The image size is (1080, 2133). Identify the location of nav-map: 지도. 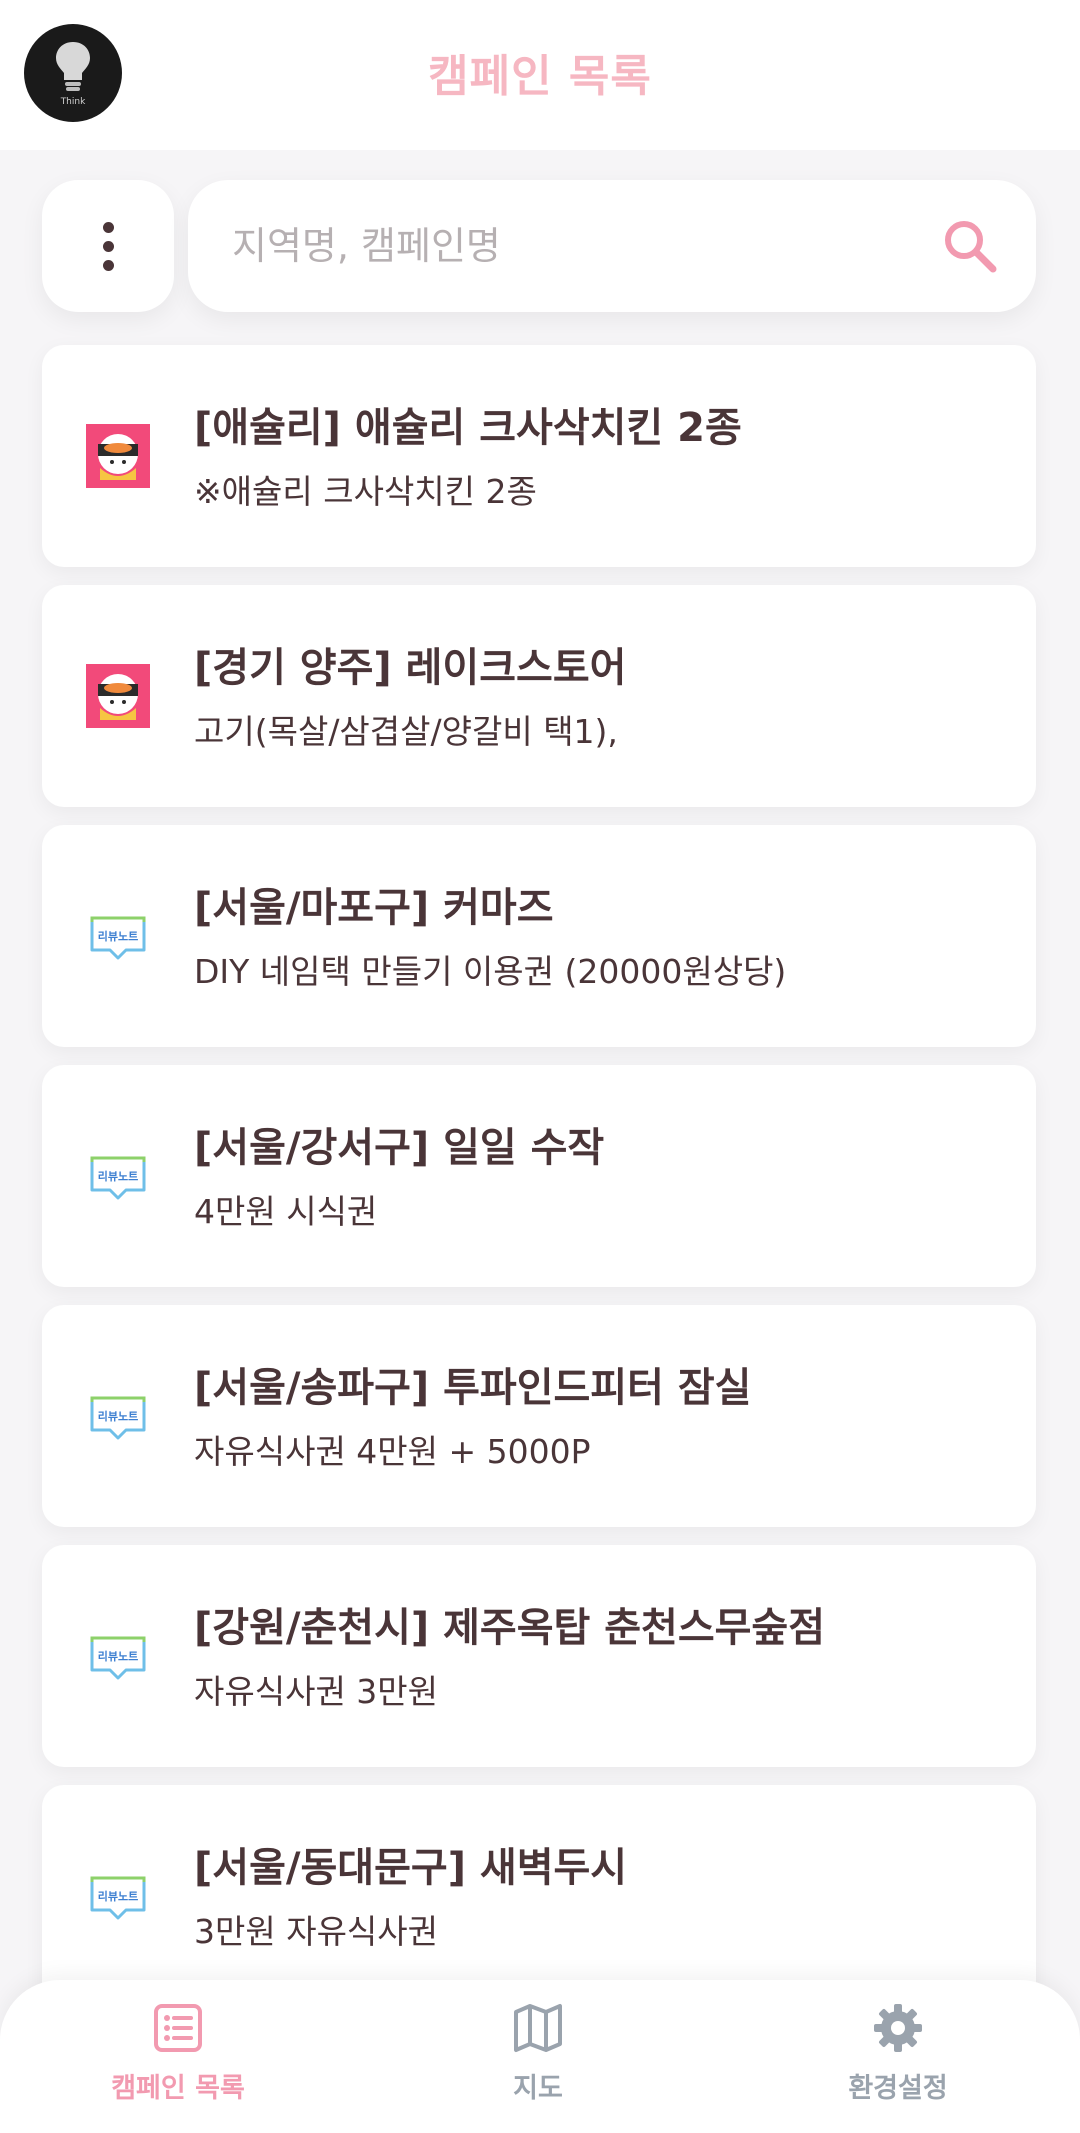
(538, 2062).